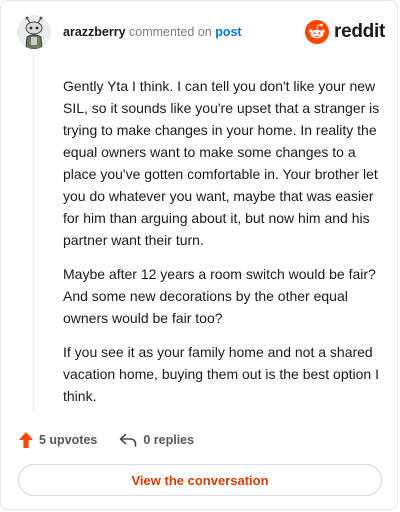  What do you see at coordinates (359, 31) in the screenshot?
I see `brand-wordmark: reddit` at bounding box center [359, 31].